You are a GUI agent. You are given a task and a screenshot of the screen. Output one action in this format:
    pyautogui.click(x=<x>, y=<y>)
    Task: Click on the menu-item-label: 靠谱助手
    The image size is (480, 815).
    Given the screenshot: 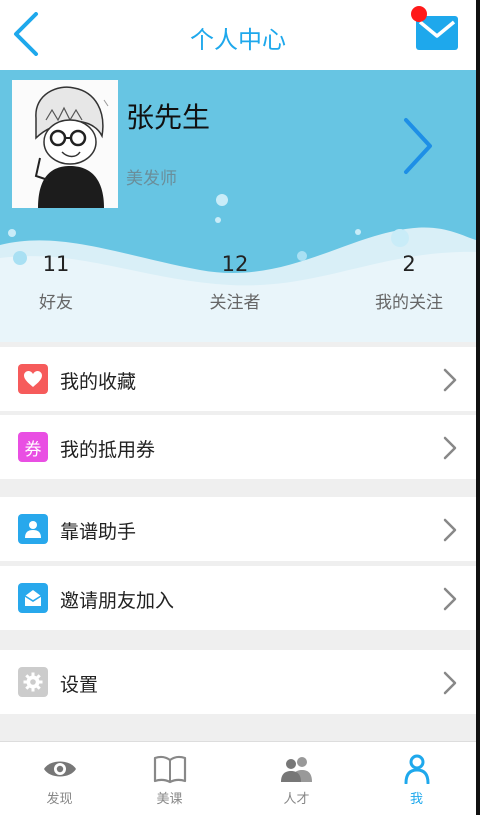 What is the action you would take?
    pyautogui.click(x=98, y=532)
    